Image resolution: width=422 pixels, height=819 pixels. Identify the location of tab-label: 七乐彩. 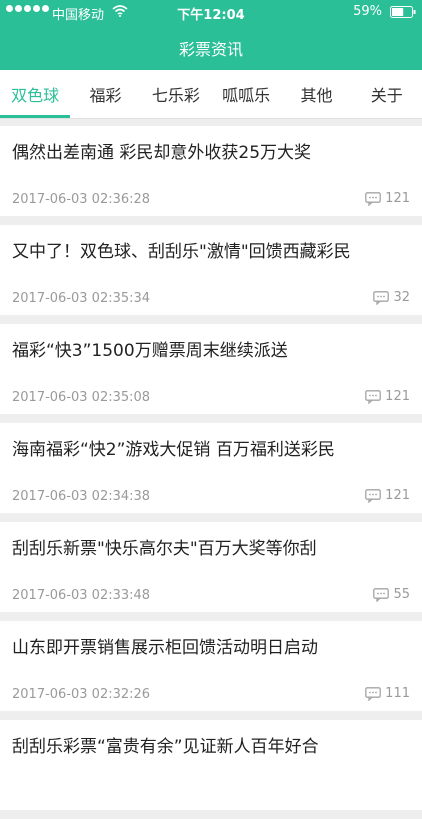
(175, 95).